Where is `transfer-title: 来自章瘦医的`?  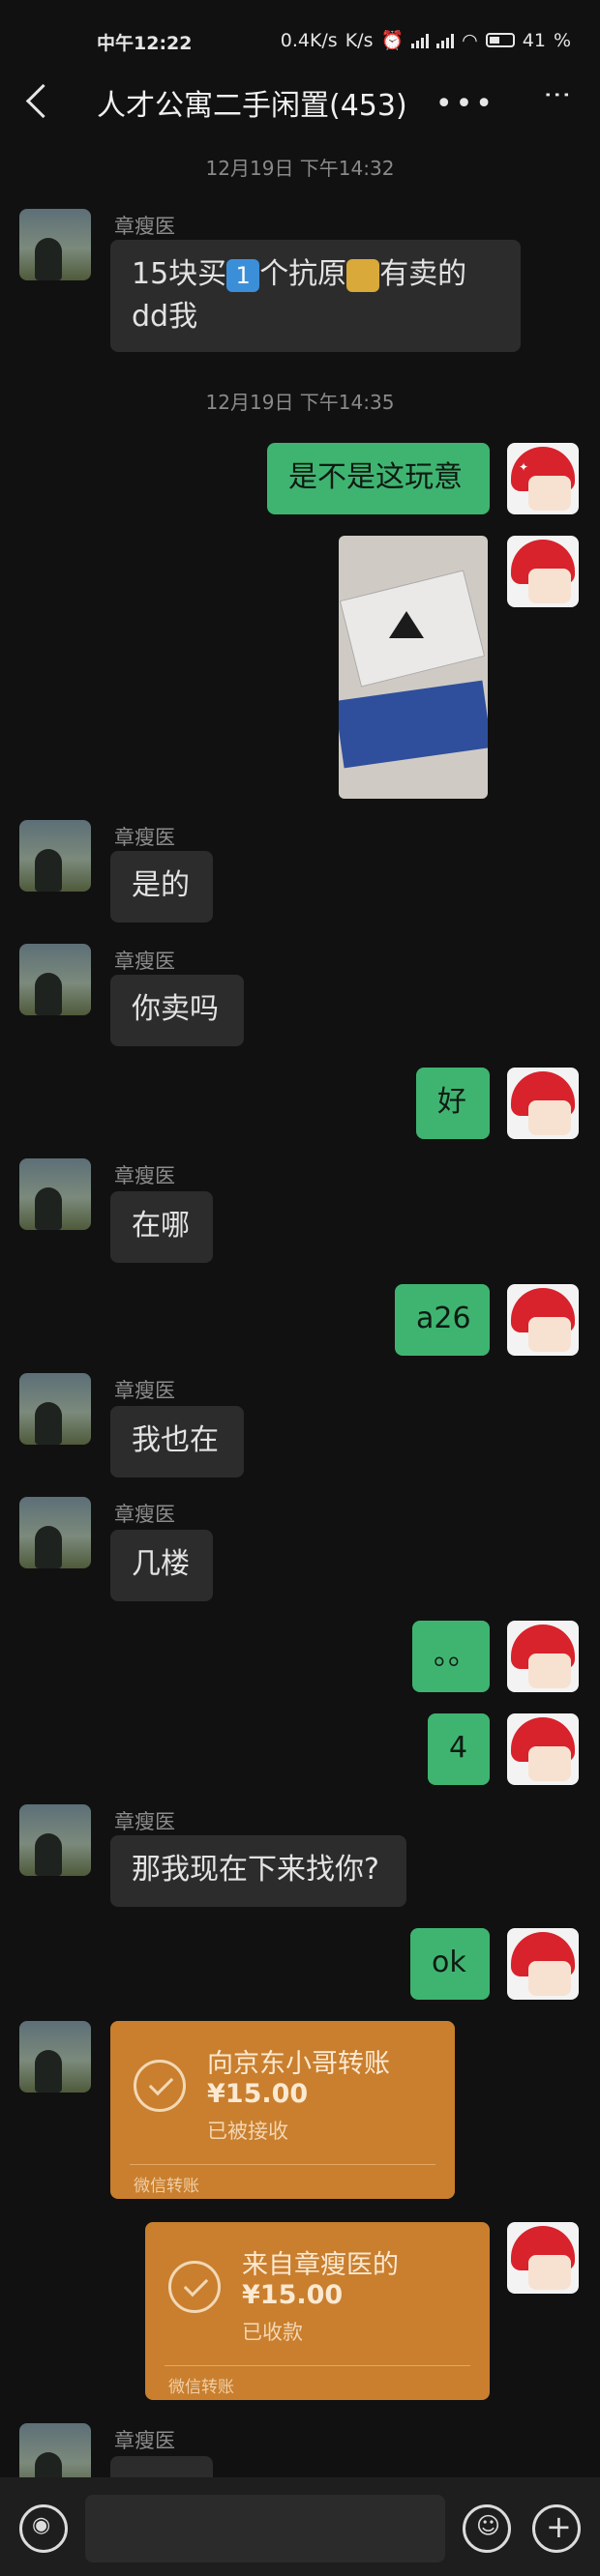 transfer-title: 来自章瘦医的 is located at coordinates (321, 2265).